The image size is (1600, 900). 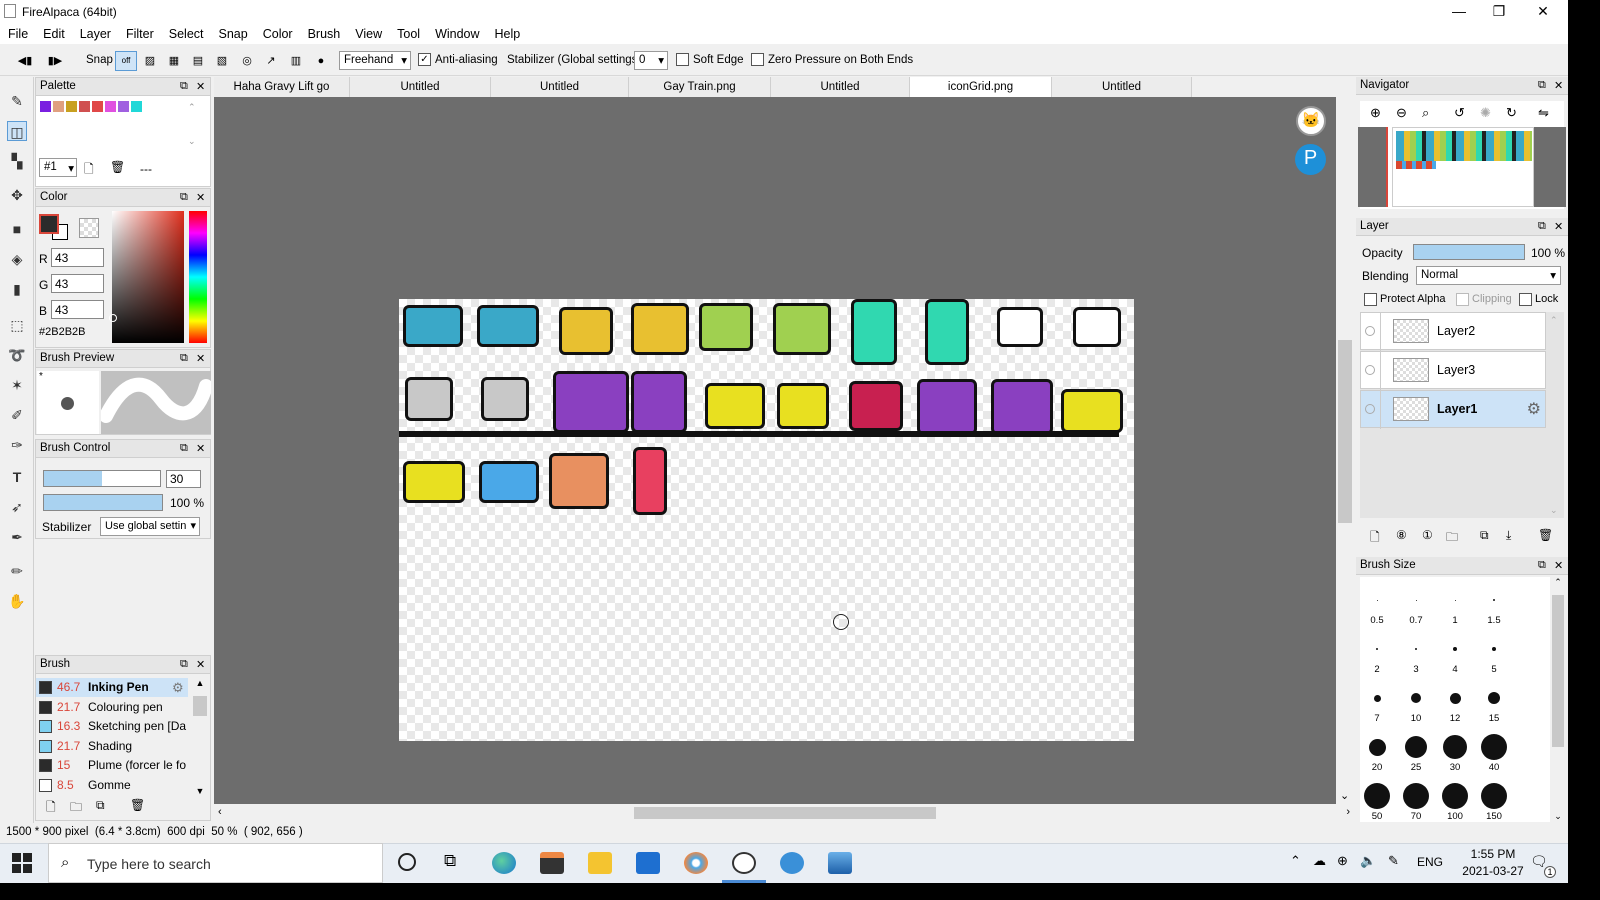 I want to click on g-input: 43, so click(x=77, y=283).